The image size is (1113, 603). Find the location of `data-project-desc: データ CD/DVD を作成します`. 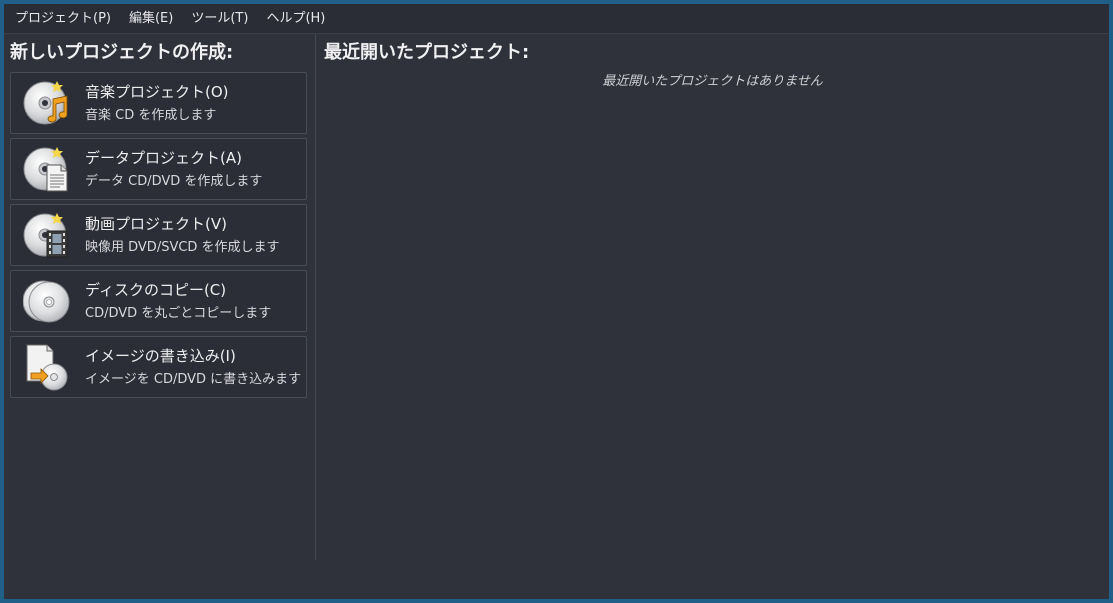

data-project-desc: データ CD/DVD を作成します is located at coordinates (174, 181).